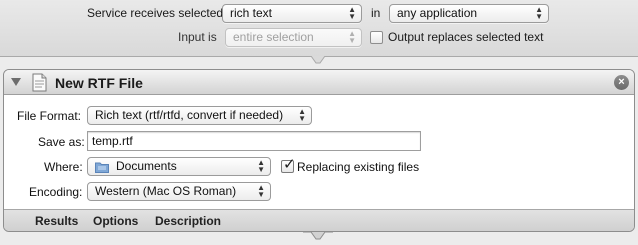 This screenshot has width=638, height=245. What do you see at coordinates (155, 13) in the screenshot?
I see `service-receives-label: Service receives selected` at bounding box center [155, 13].